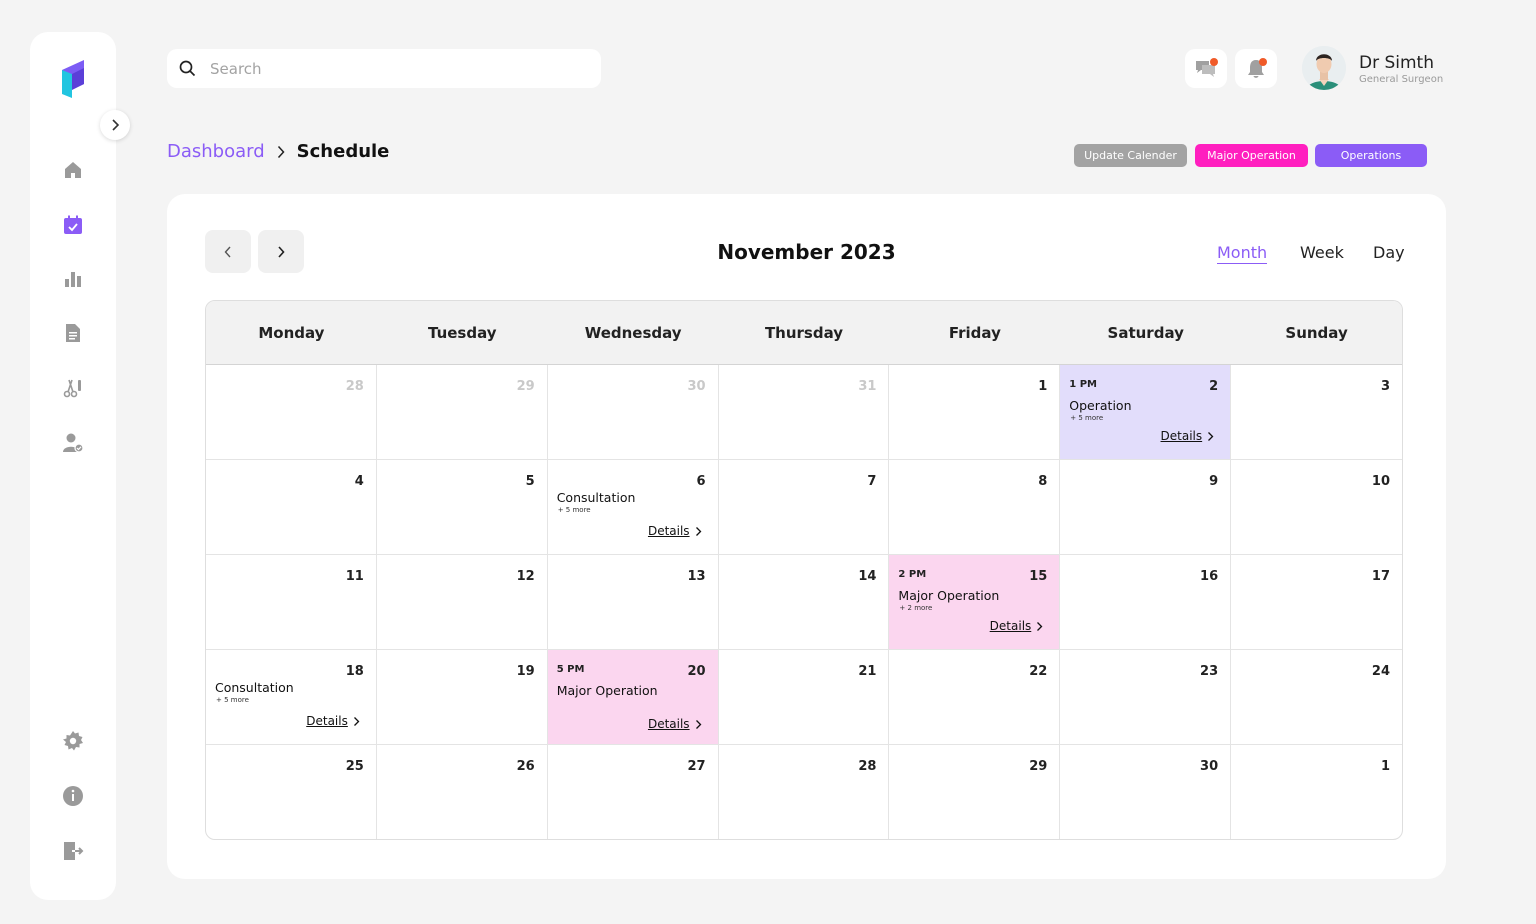 The width and height of the screenshot is (1536, 924). What do you see at coordinates (1316, 412) in the screenshot?
I see `calendar-day-cell: 3` at bounding box center [1316, 412].